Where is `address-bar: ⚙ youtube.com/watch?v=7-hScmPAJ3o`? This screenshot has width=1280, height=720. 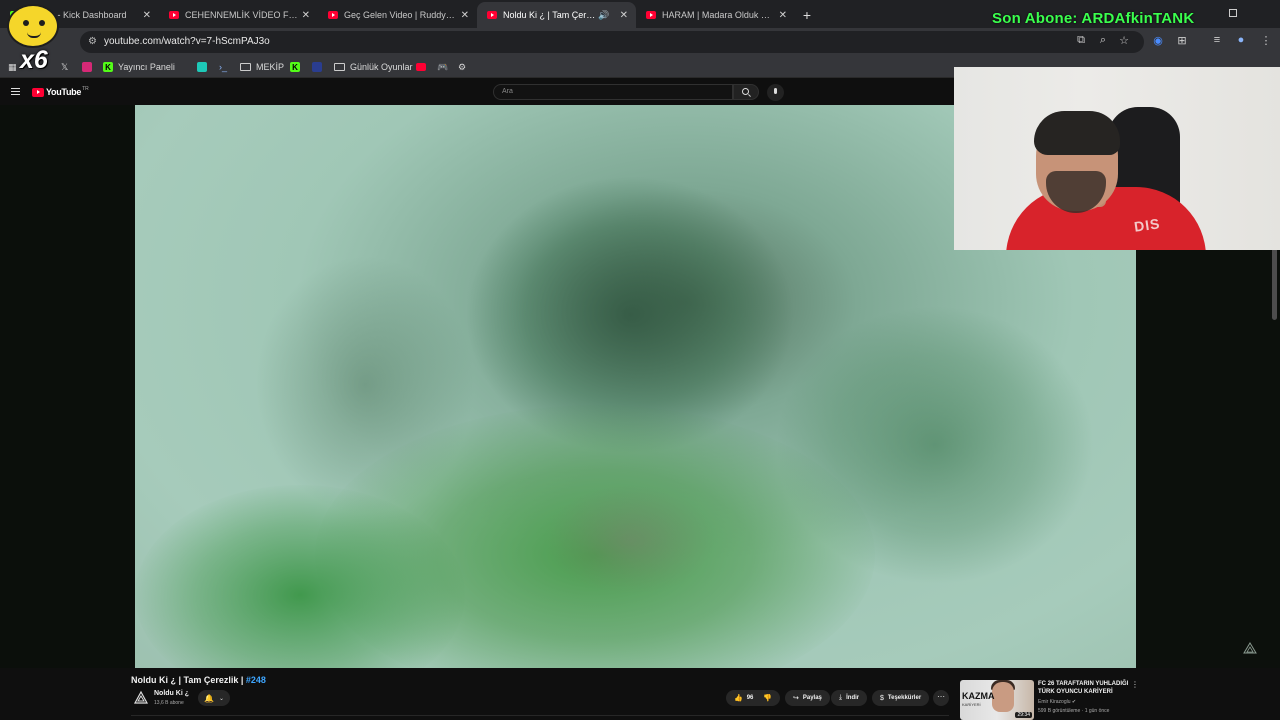
address-bar: ⚙ youtube.com/watch?v=7-hScmPAJ3o is located at coordinates (612, 42).